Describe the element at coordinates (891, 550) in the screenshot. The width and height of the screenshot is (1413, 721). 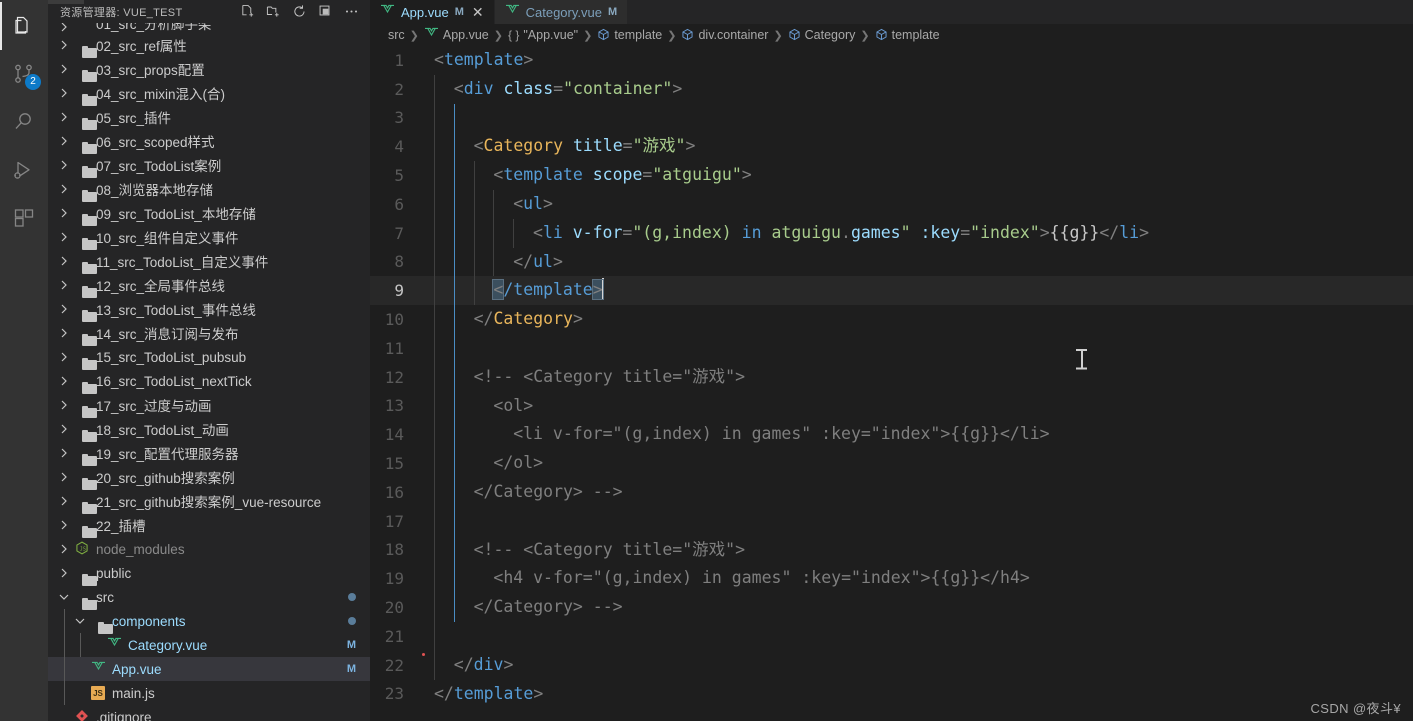
I see `code-line-18: 18 <!-- <Category title="游戏">` at that location.